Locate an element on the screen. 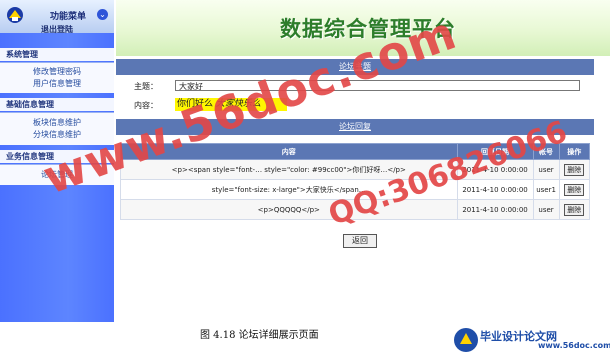 This screenshot has height=357, width=610. group-body-system: 修改管理密码 用户信息管理 is located at coordinates (57, 77).